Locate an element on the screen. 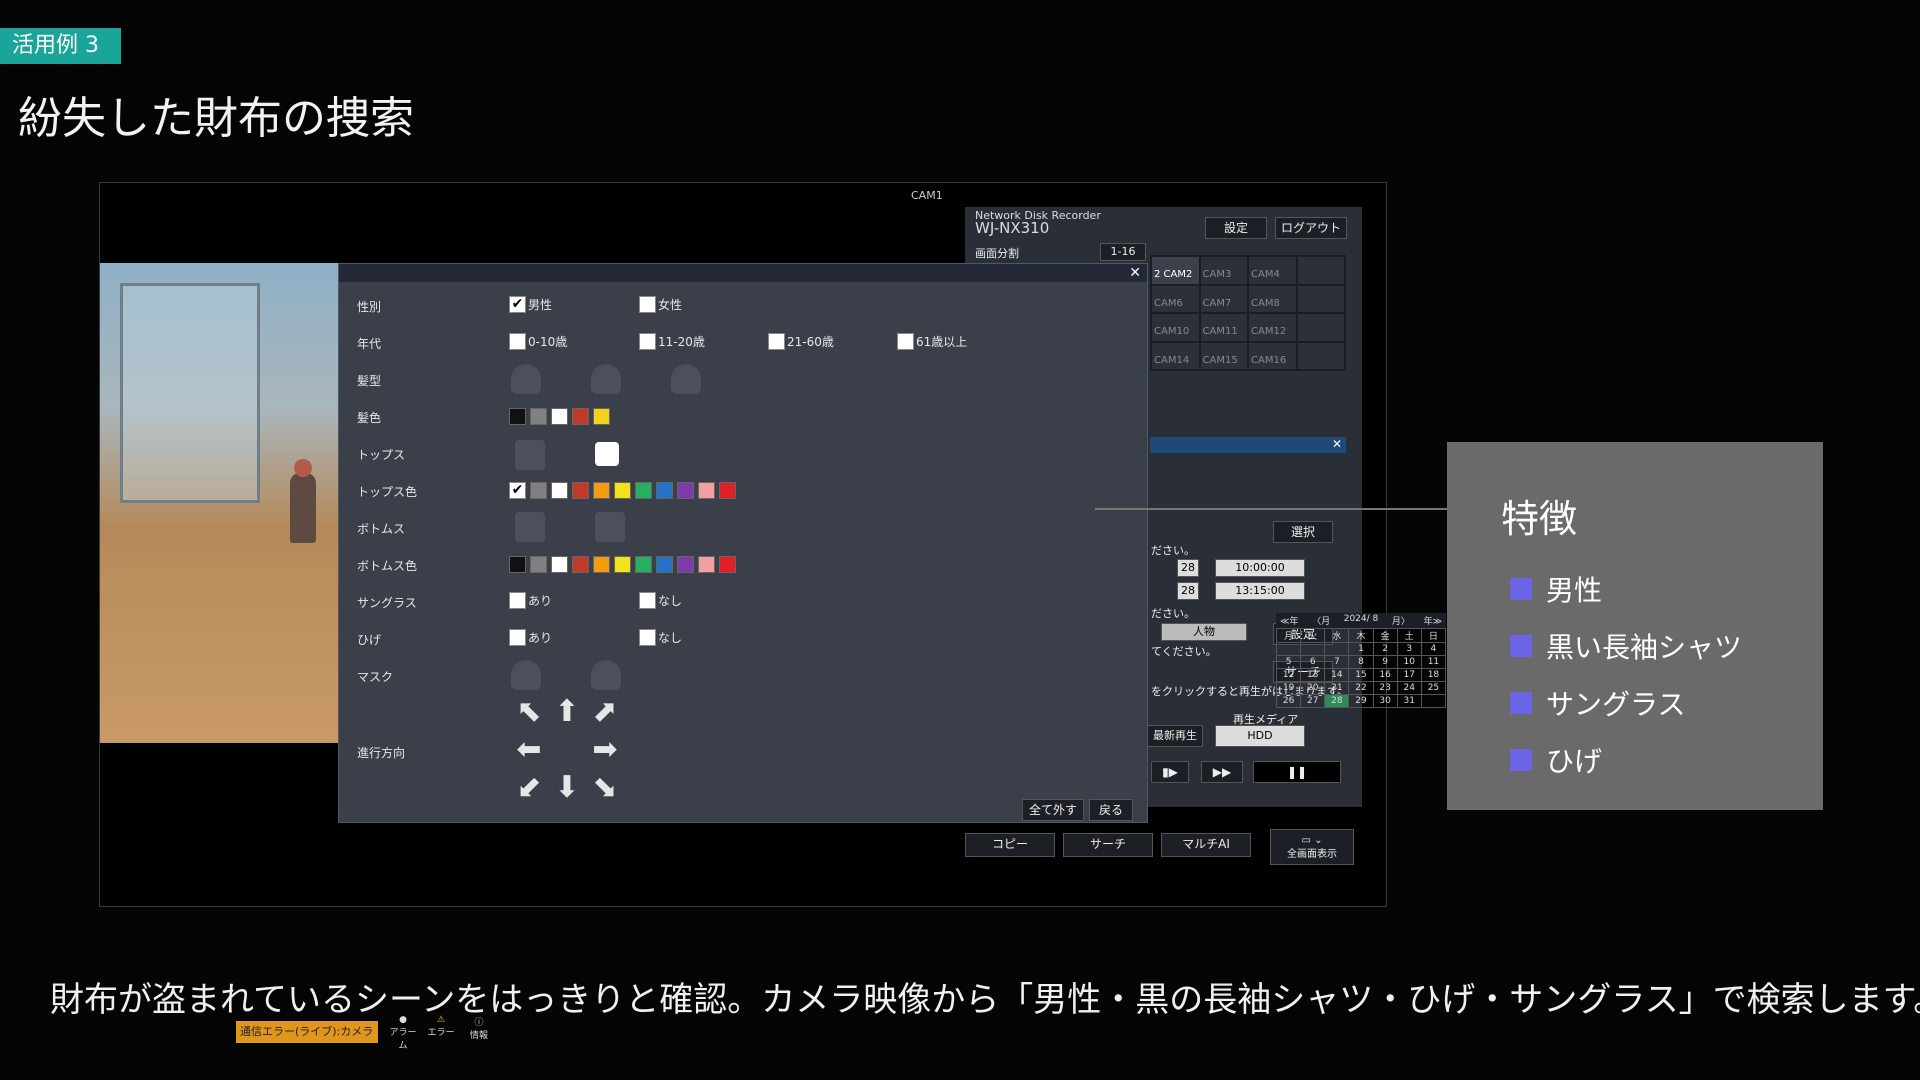  female-option: 女性 is located at coordinates (660, 304).